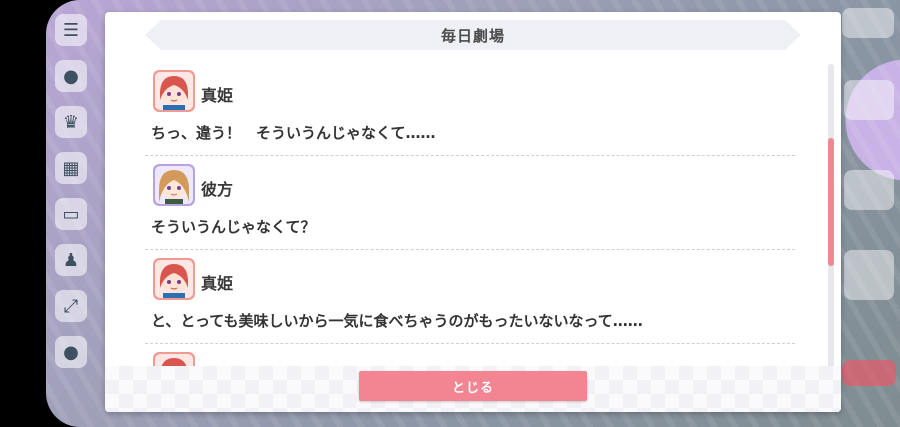 Image resolution: width=900 pixels, height=427 pixels. I want to click on dialog-title: 毎日劇場, so click(472, 35).